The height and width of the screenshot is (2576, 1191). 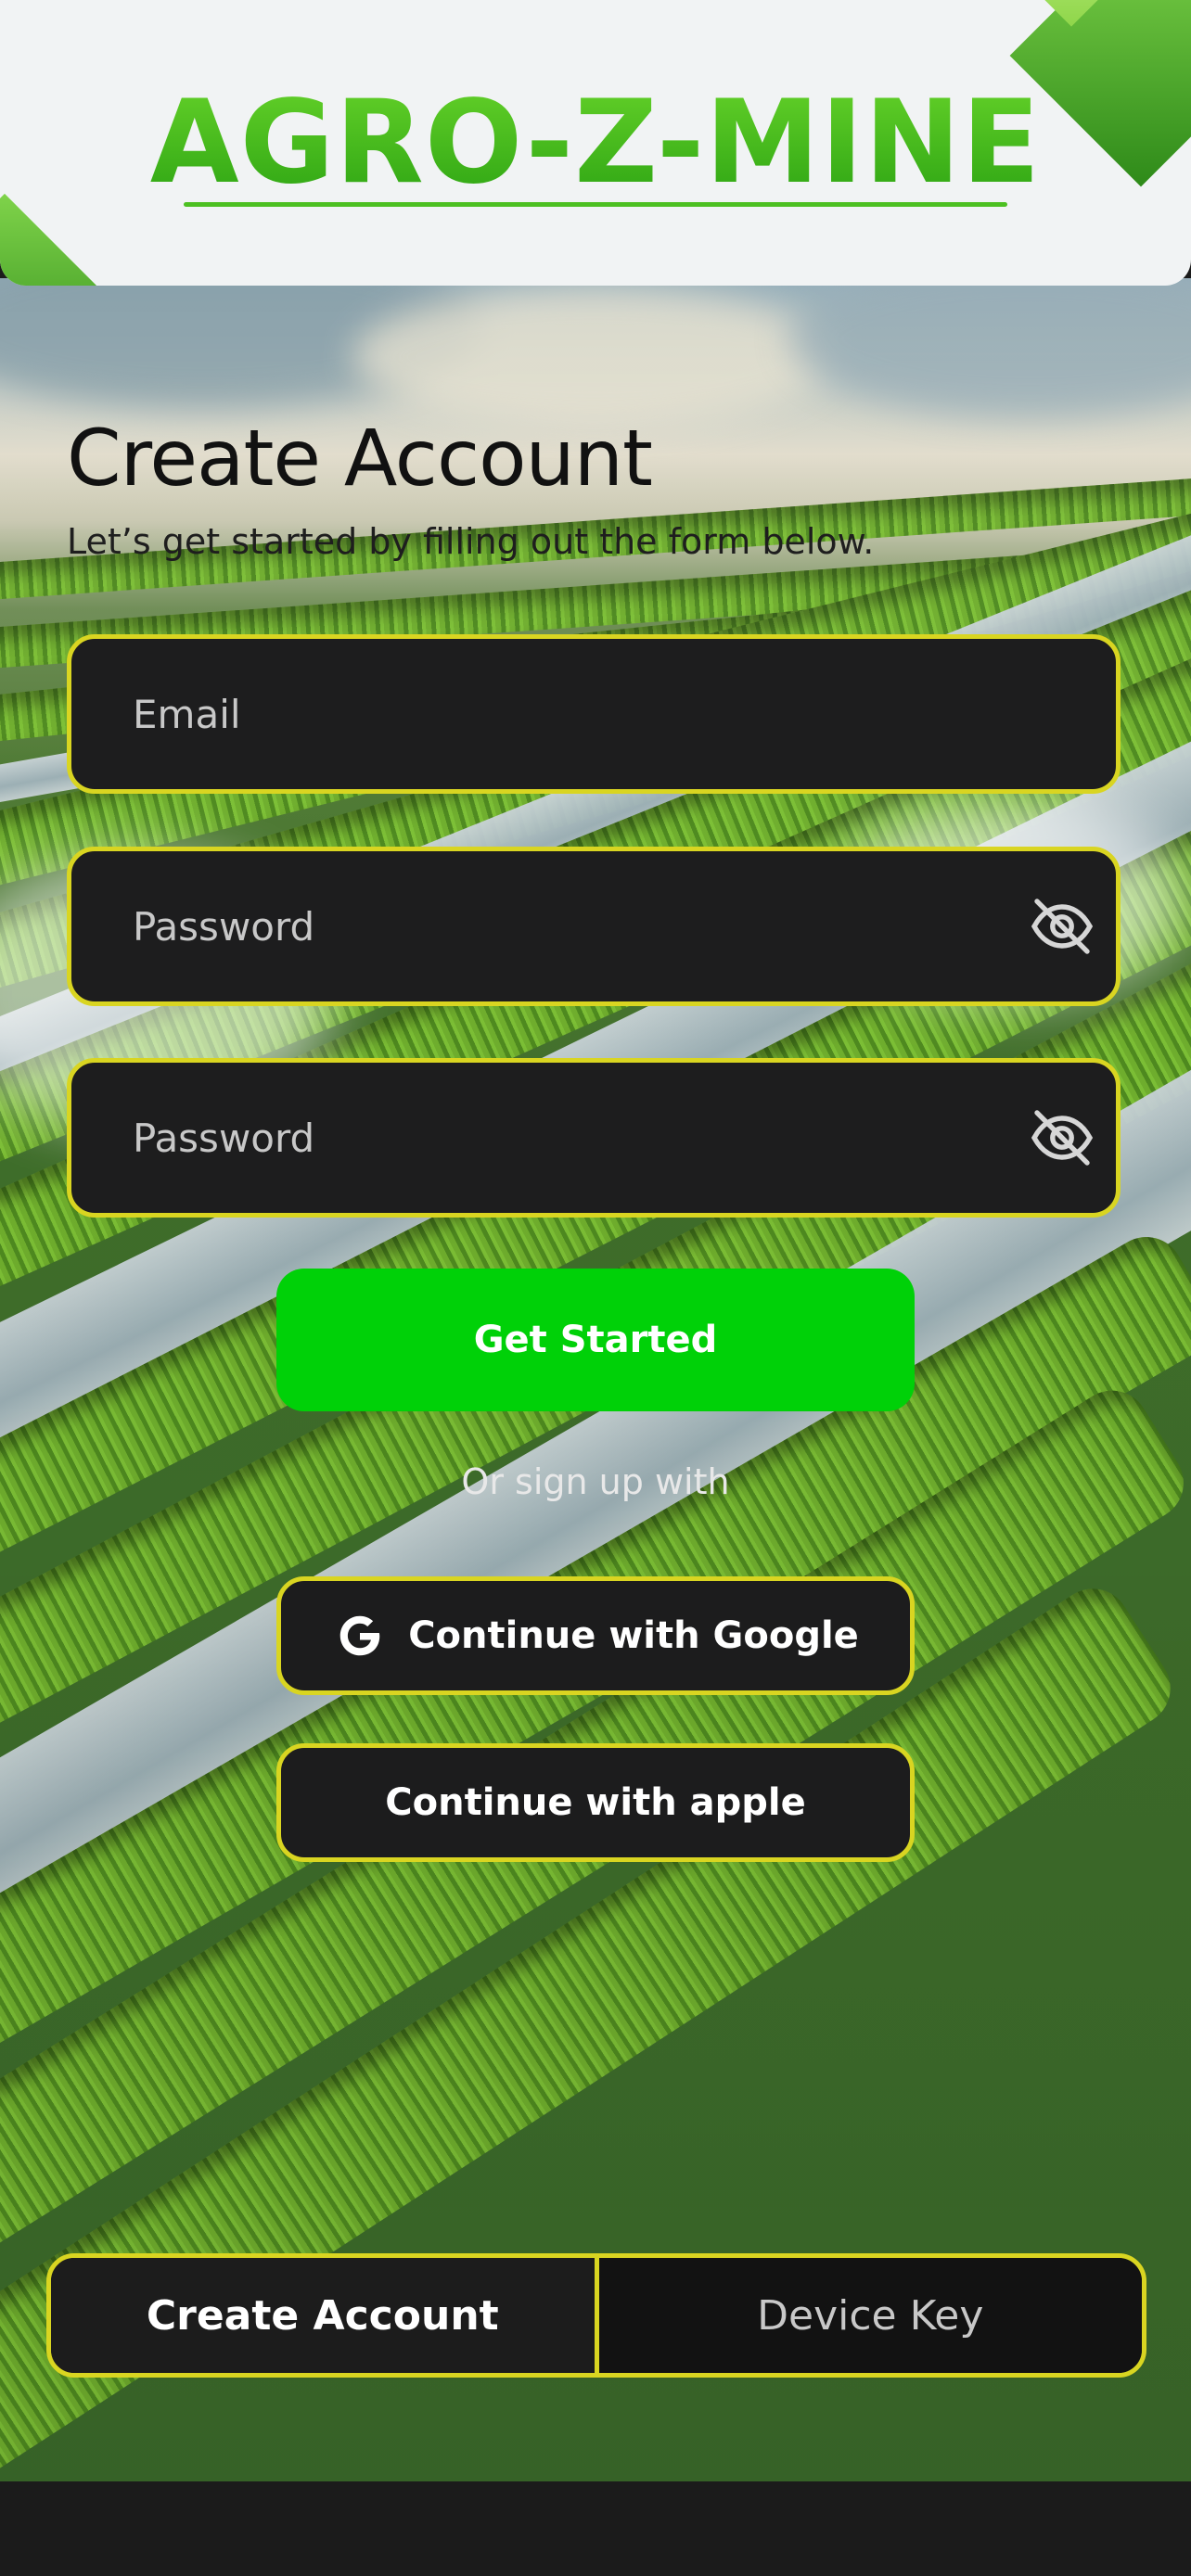 I want to click on confirm-password-field, so click(x=594, y=1138).